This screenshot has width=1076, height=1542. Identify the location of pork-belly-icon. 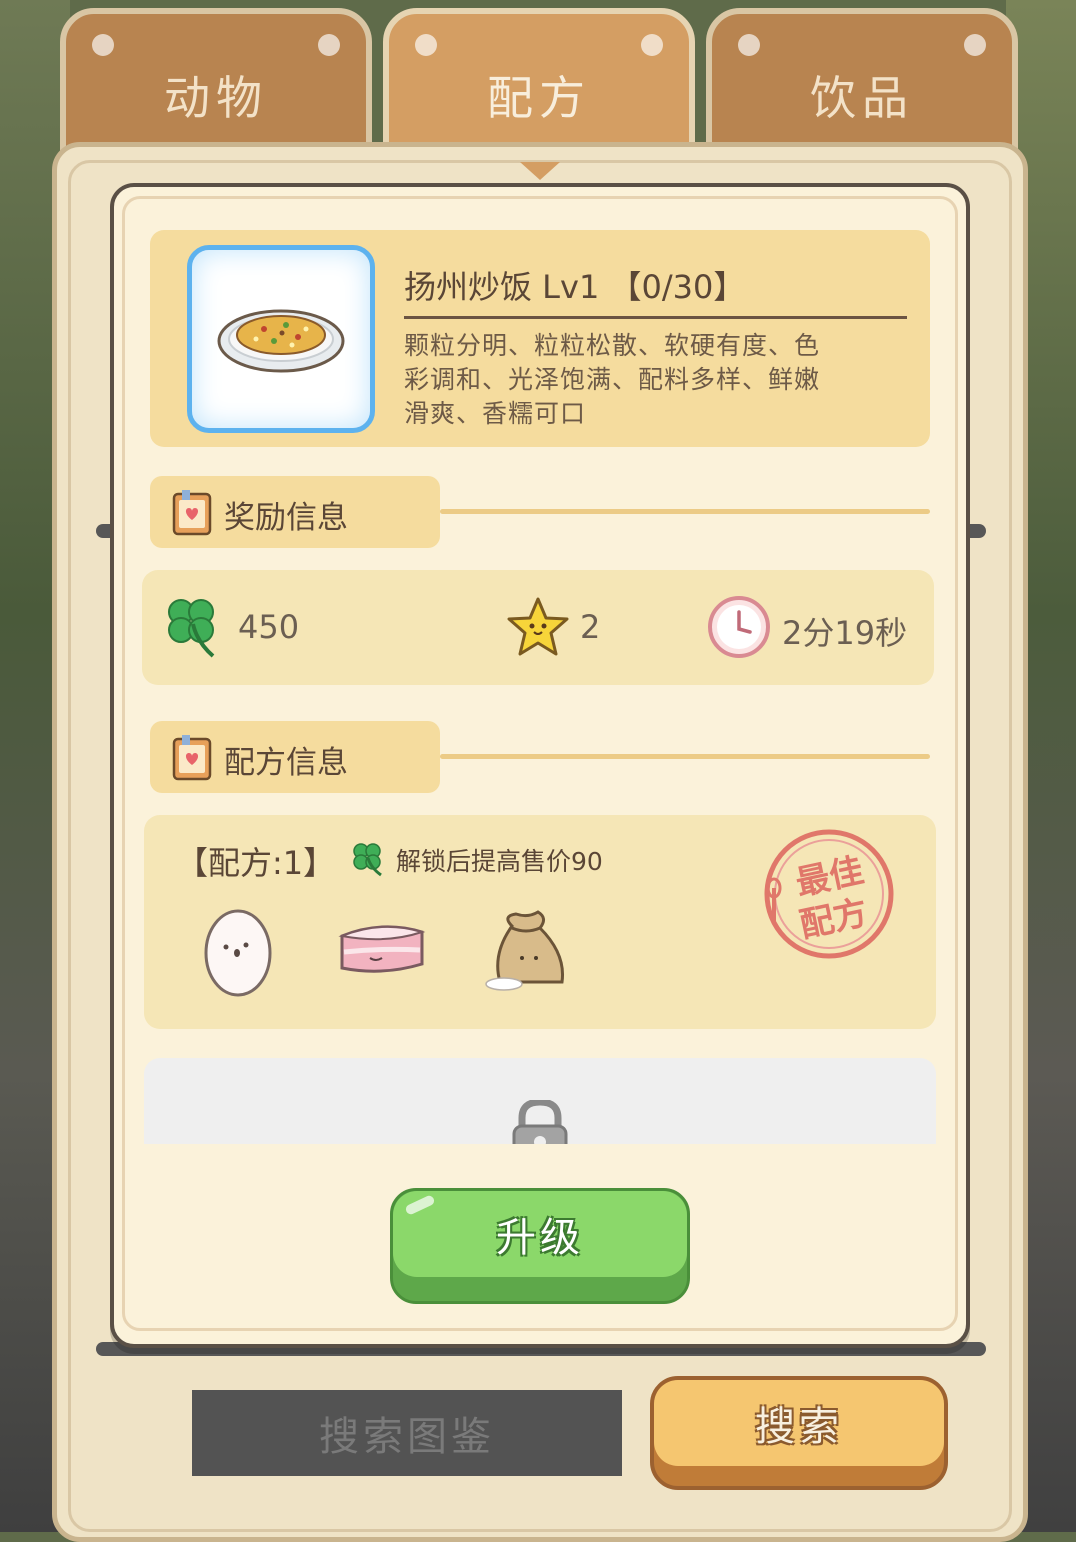
(382, 949).